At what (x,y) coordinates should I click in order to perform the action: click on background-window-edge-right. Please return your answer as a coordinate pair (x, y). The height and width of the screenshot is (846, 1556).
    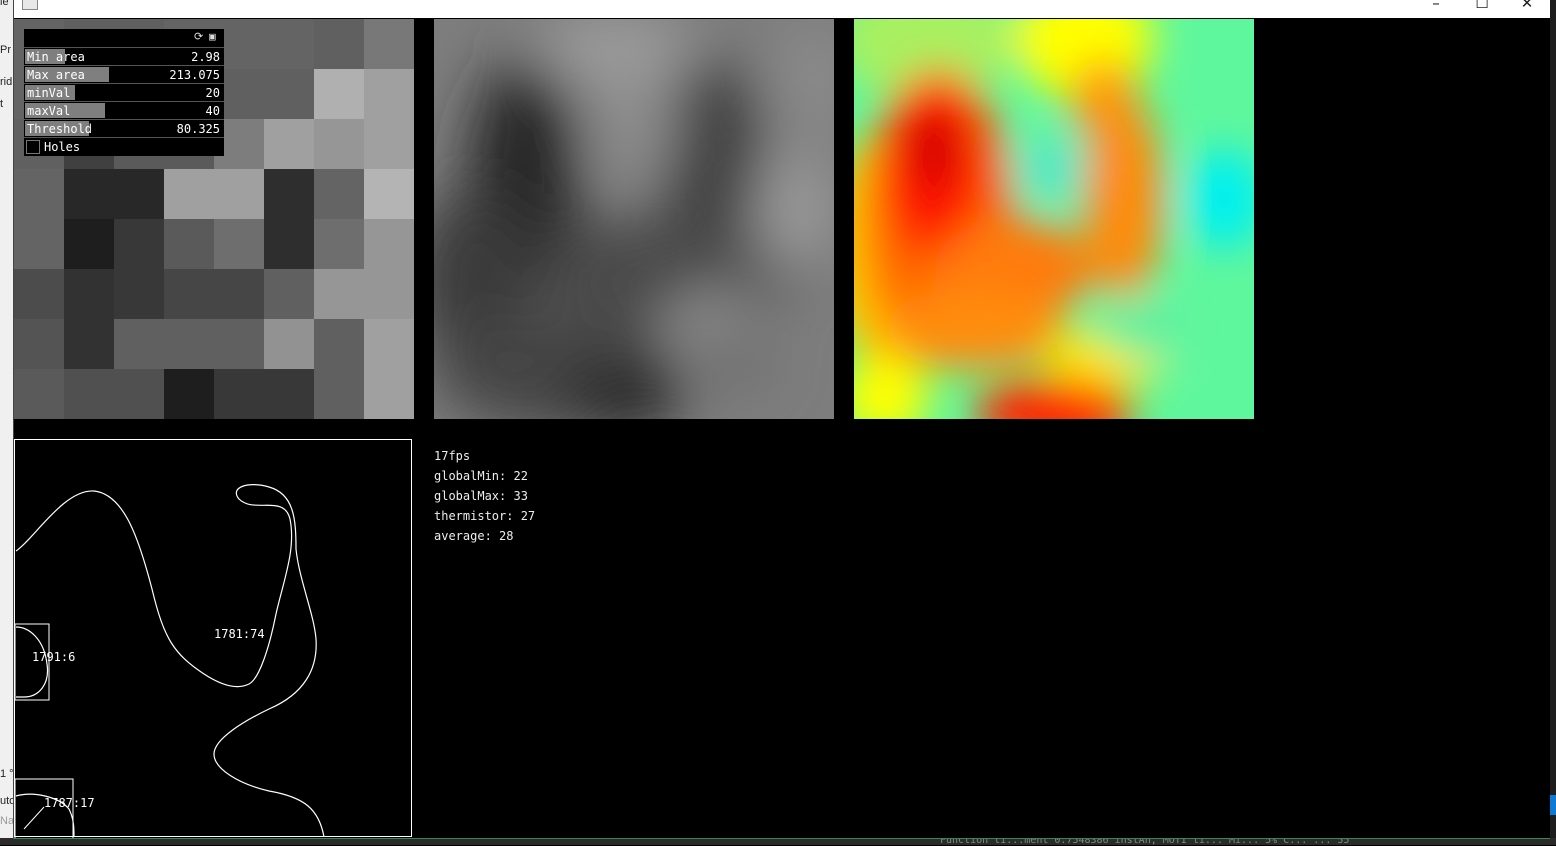
    Looking at the image, I should click on (1552, 422).